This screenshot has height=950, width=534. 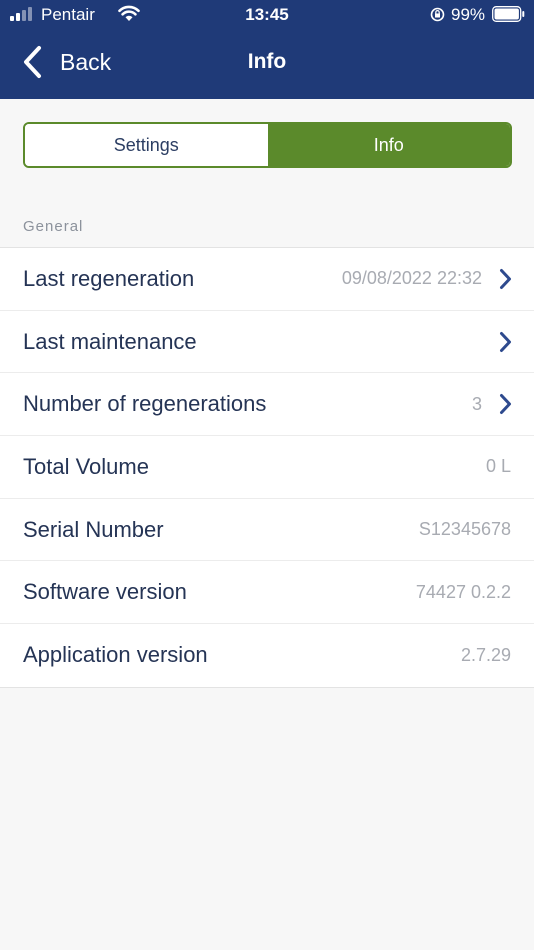 I want to click on row-label: Last maintenance, so click(x=110, y=341).